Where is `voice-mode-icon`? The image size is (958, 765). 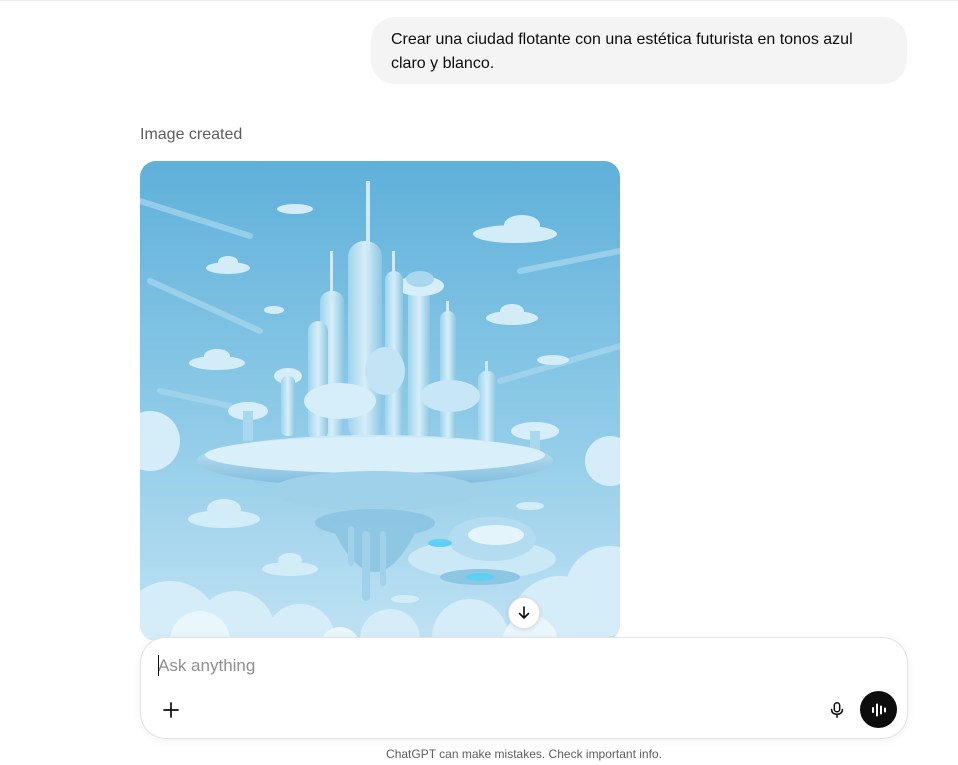 voice-mode-icon is located at coordinates (878, 709).